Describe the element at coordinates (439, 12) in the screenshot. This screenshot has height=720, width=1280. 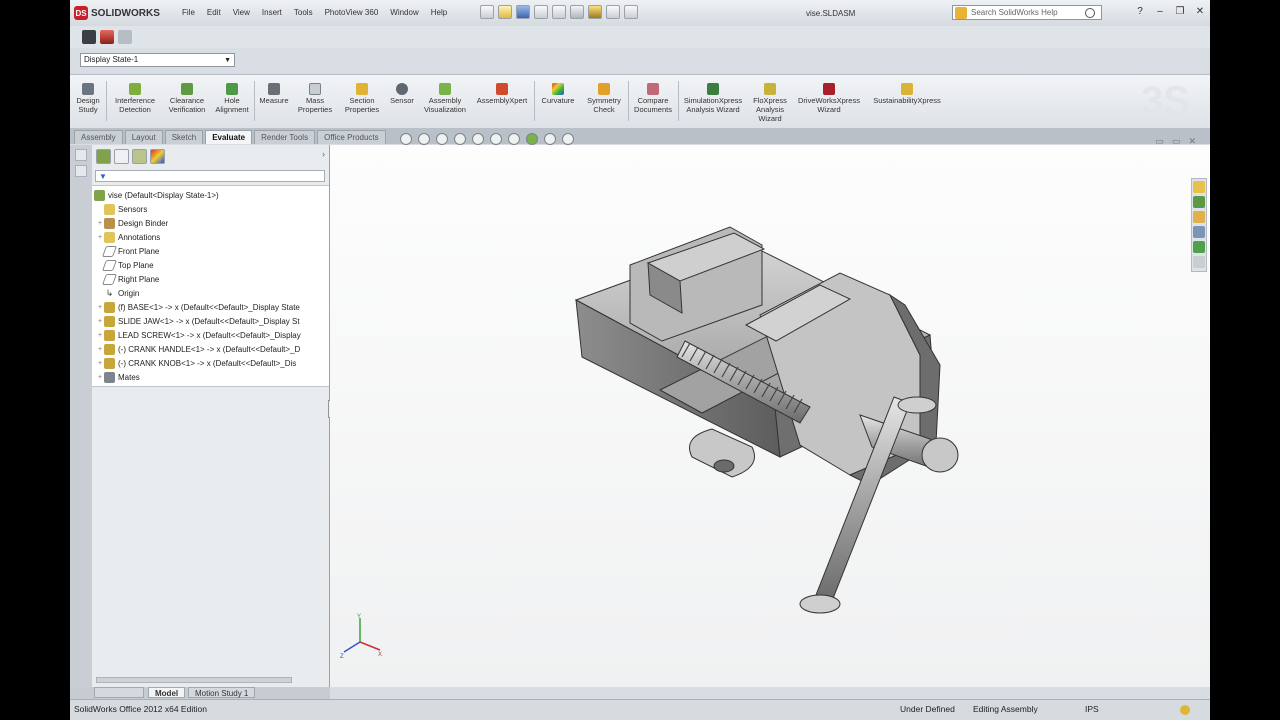
I see `menu-help: Help` at that location.